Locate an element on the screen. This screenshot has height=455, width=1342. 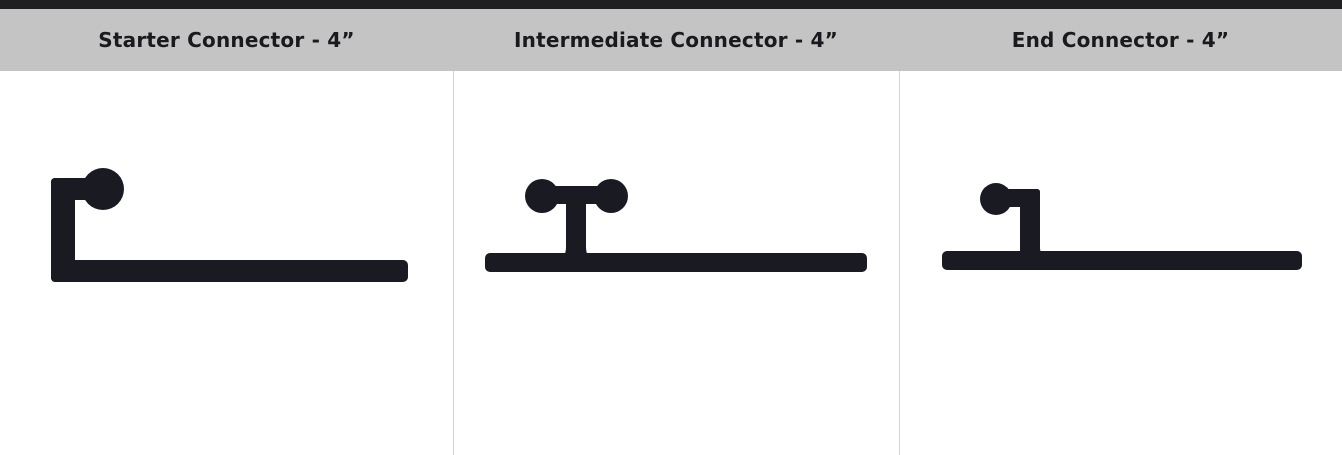
column-header-starter: Starter Connector - 4” is located at coordinates (226, 40).